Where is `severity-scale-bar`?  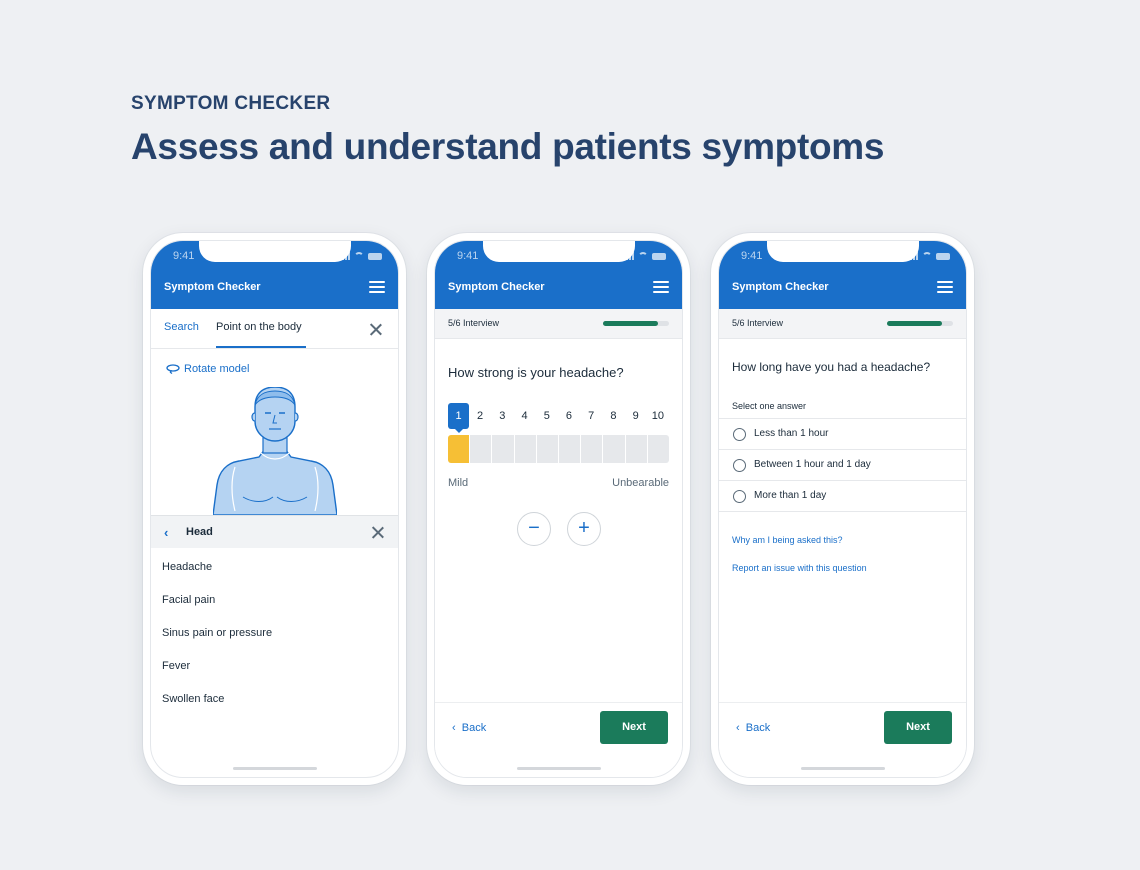 severity-scale-bar is located at coordinates (559, 449).